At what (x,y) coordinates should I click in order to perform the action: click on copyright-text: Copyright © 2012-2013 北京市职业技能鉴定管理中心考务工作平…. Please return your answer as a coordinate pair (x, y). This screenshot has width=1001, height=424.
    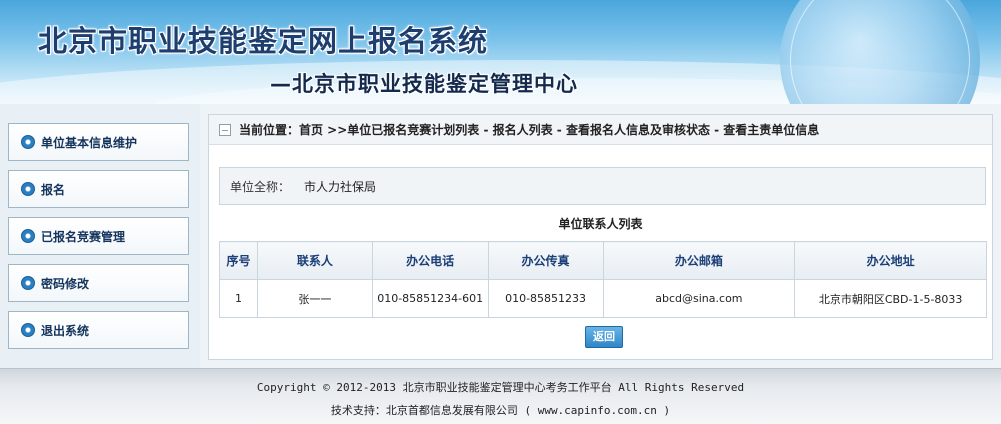
    Looking at the image, I should click on (500, 387).